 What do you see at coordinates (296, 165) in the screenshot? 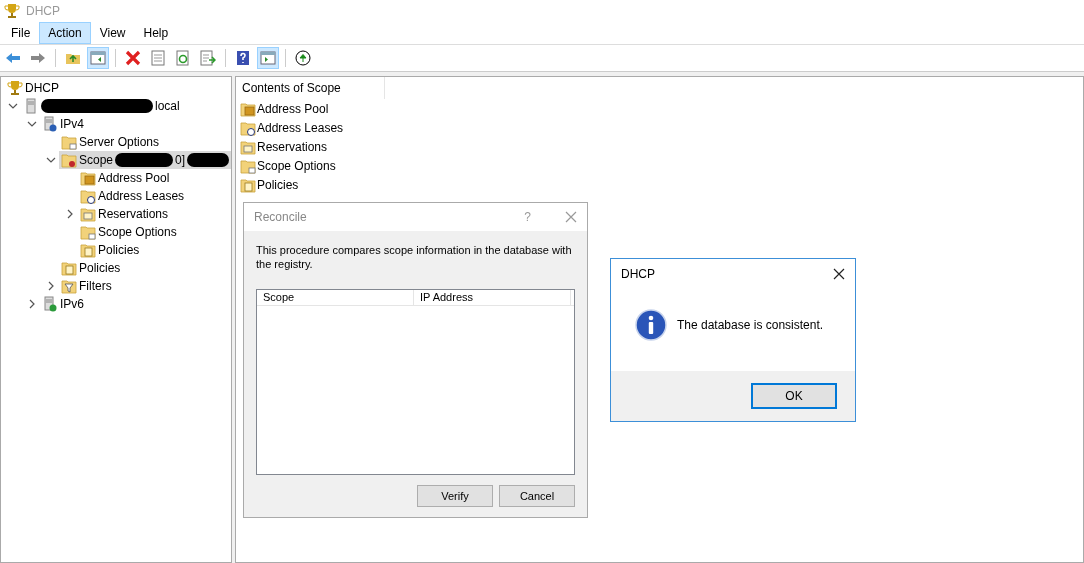
I see `list-item: Scope Options` at bounding box center [296, 165].